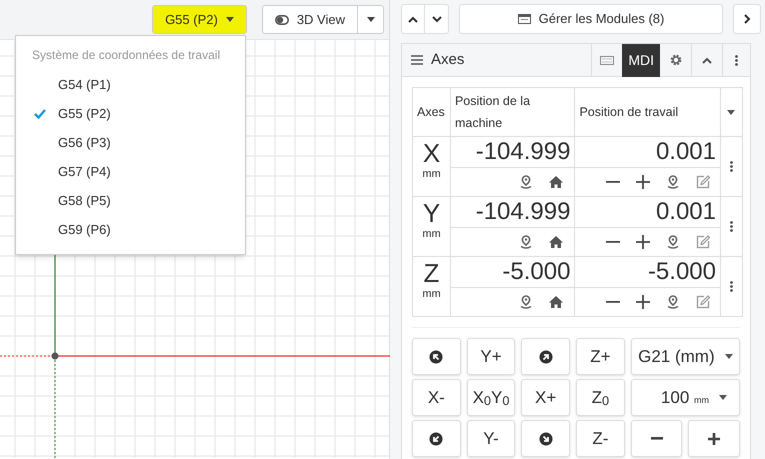  What do you see at coordinates (607, 60) in the screenshot?
I see `keyboard-icon` at bounding box center [607, 60].